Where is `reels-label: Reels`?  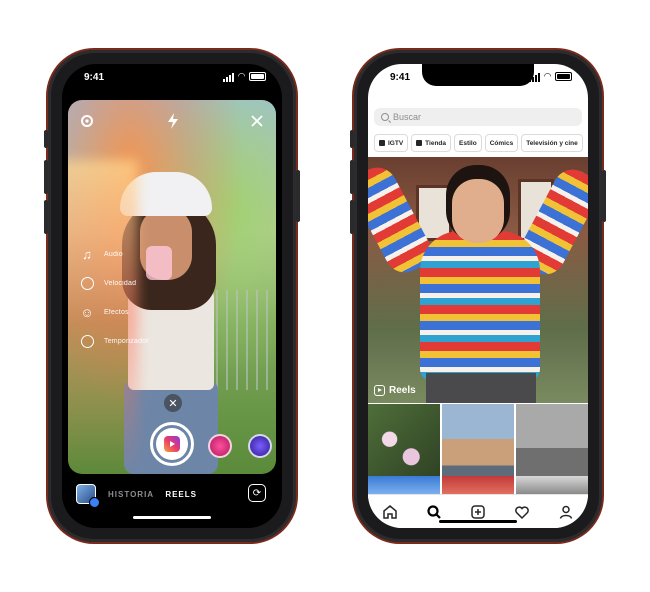 reels-label: Reels is located at coordinates (402, 390).